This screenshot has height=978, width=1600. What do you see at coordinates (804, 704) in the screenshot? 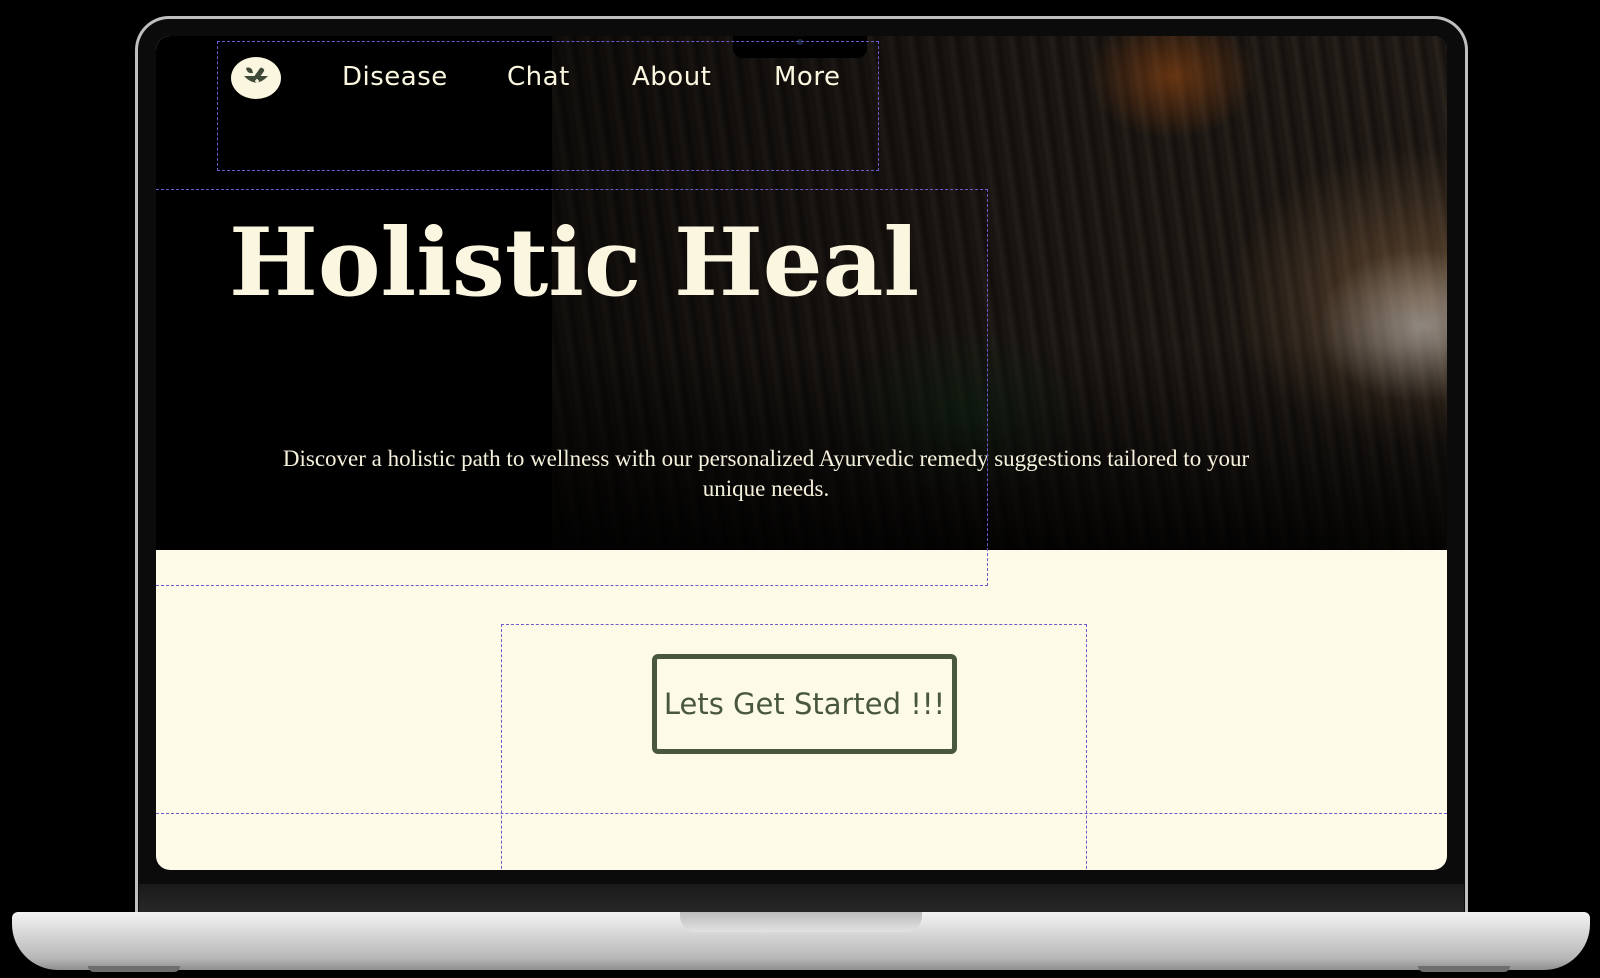
I see `get-started-button: Lets Get Started !!!` at bounding box center [804, 704].